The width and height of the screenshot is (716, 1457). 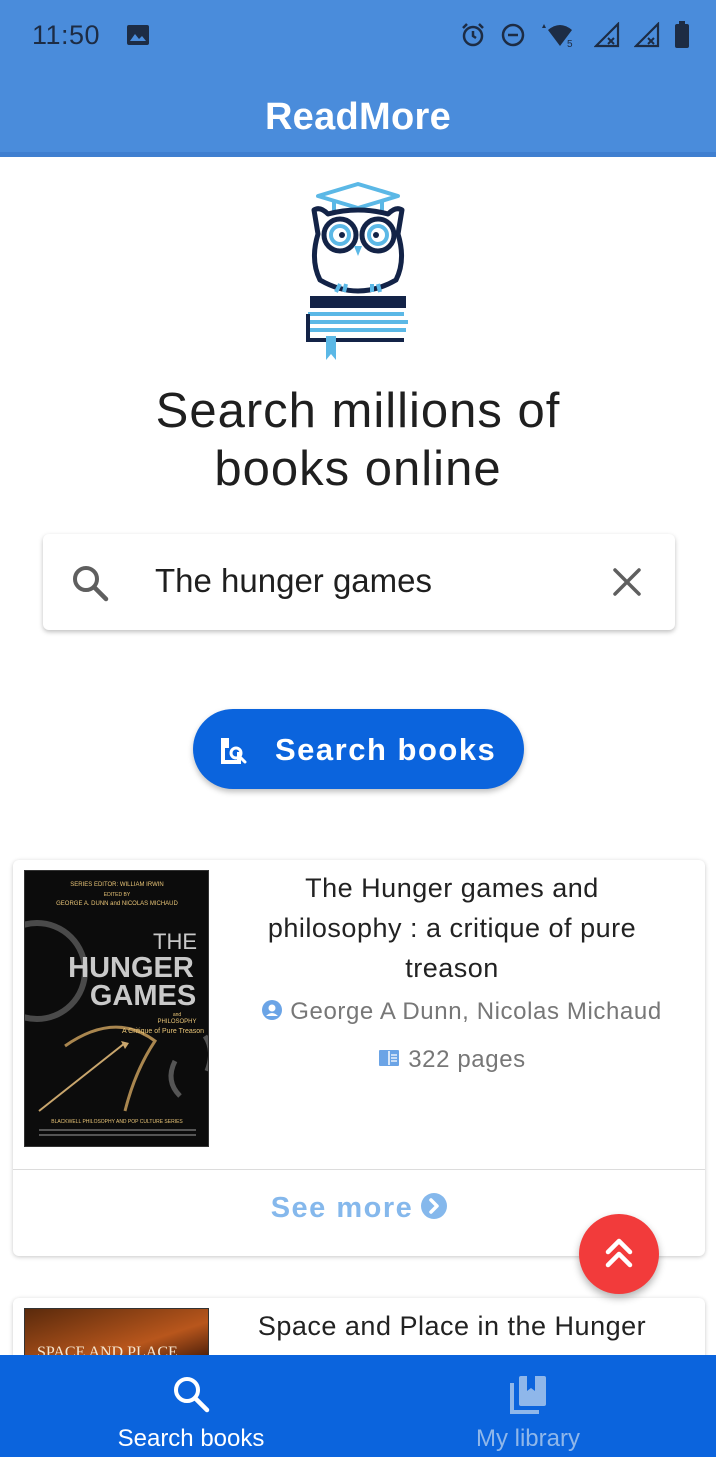 What do you see at coordinates (177, 1015) in the screenshot?
I see `cover-and: and` at bounding box center [177, 1015].